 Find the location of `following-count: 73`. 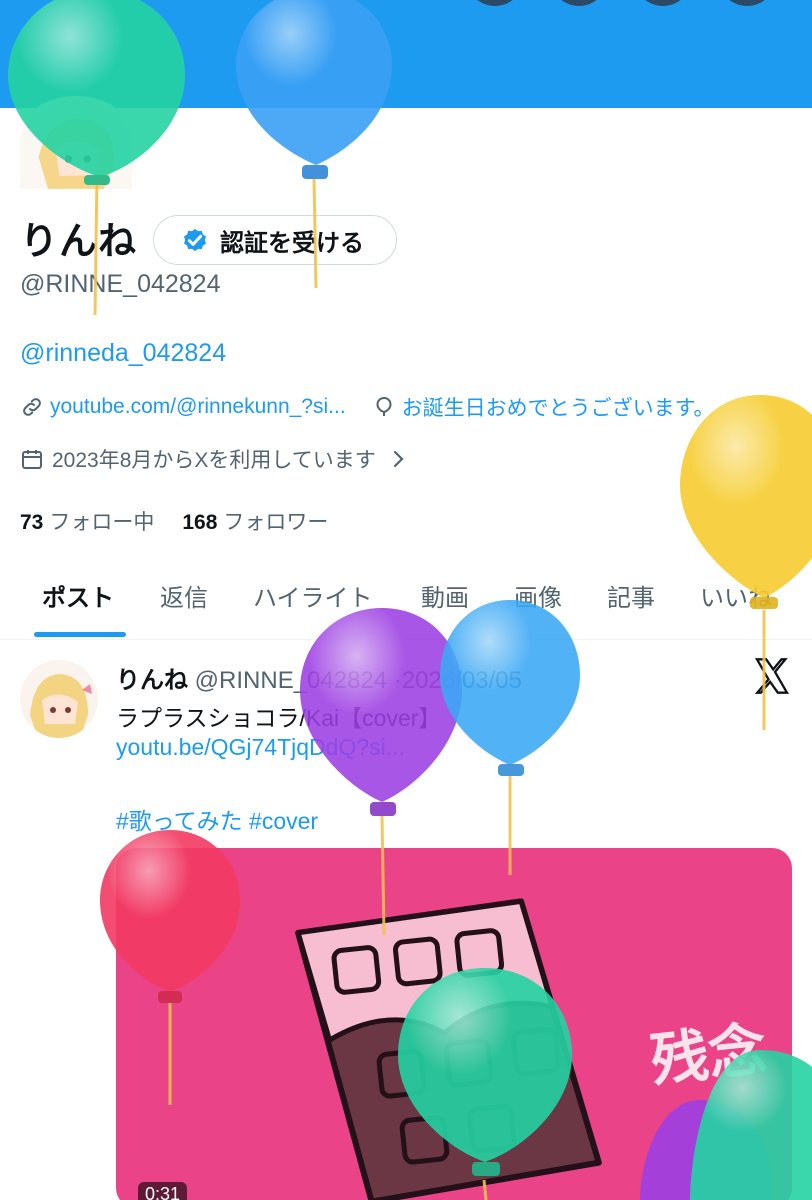

following-count: 73 is located at coordinates (32, 522).